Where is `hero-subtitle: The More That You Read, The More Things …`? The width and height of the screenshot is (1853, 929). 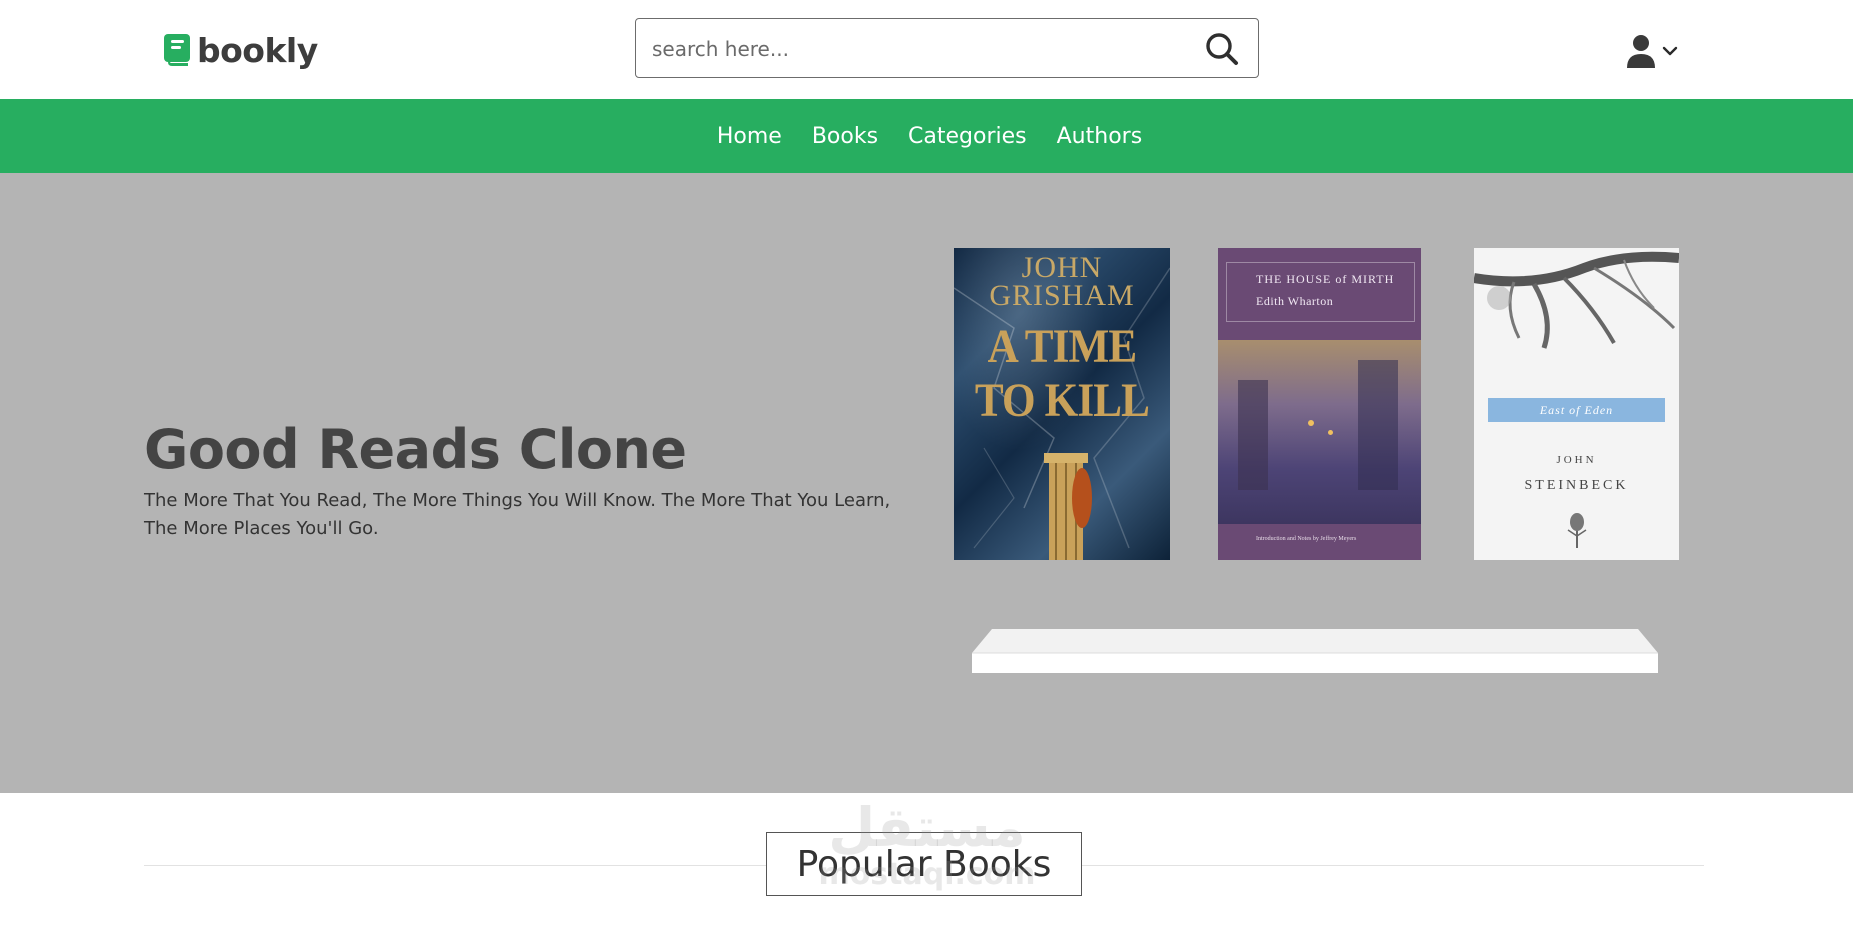
hero-subtitle: The More That You Read, The More Things … is located at coordinates (517, 514).